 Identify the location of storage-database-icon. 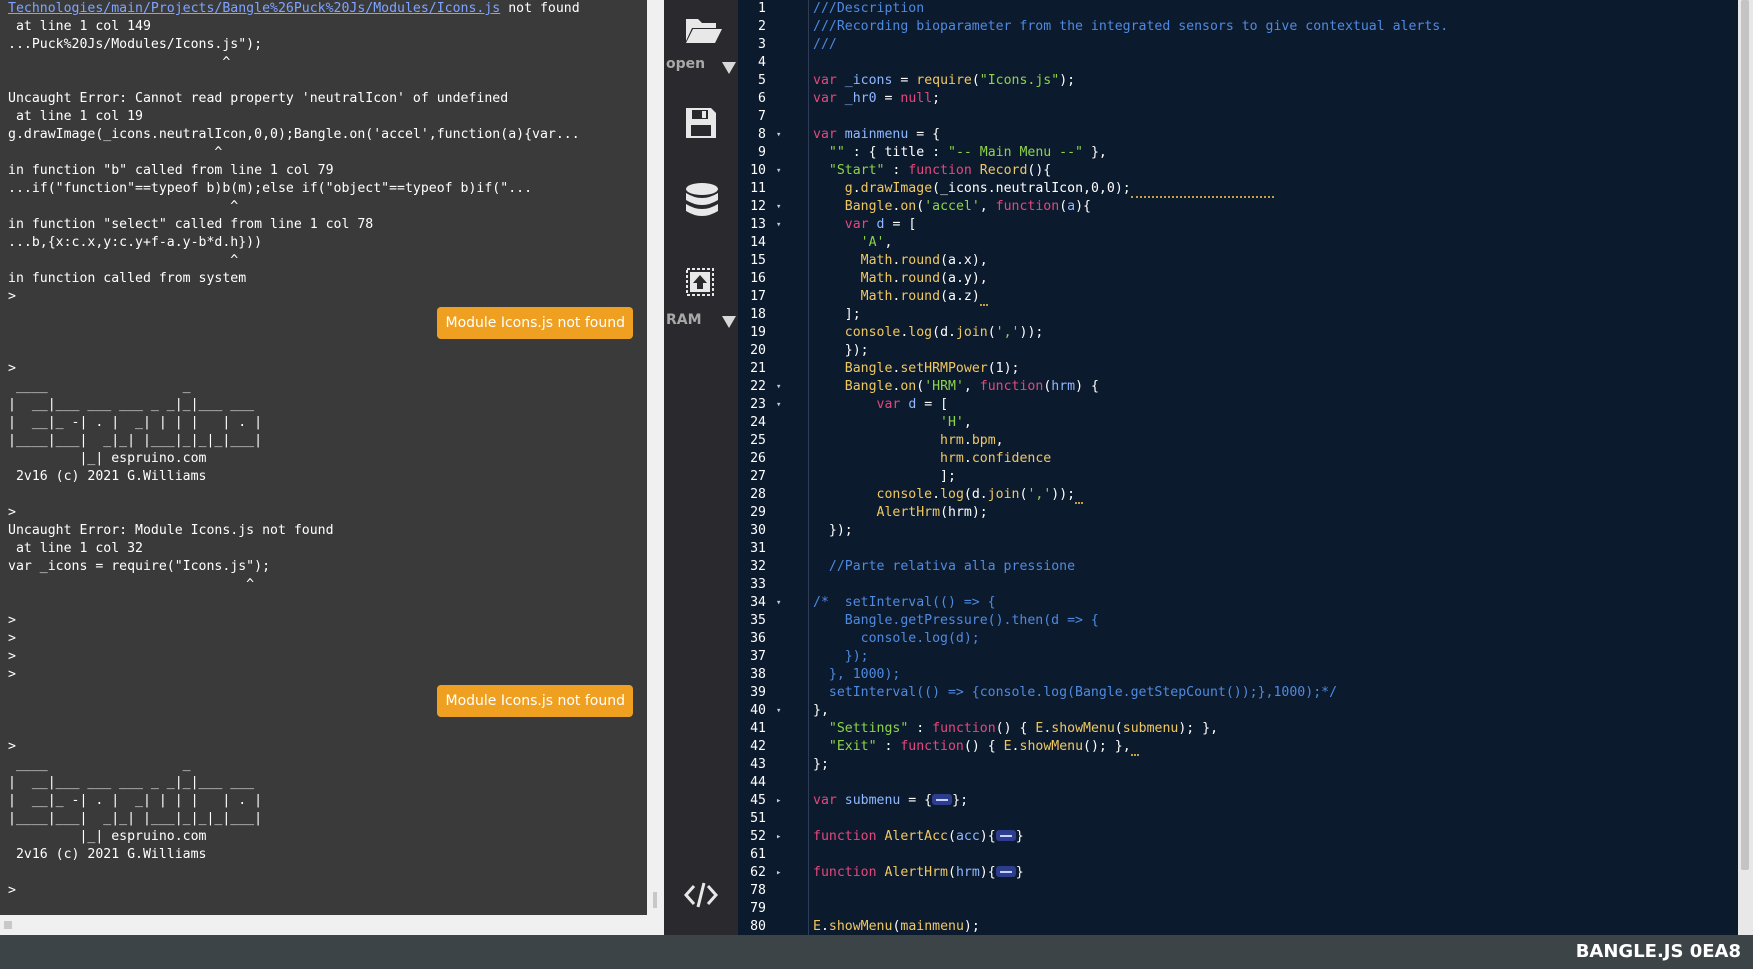
(701, 199).